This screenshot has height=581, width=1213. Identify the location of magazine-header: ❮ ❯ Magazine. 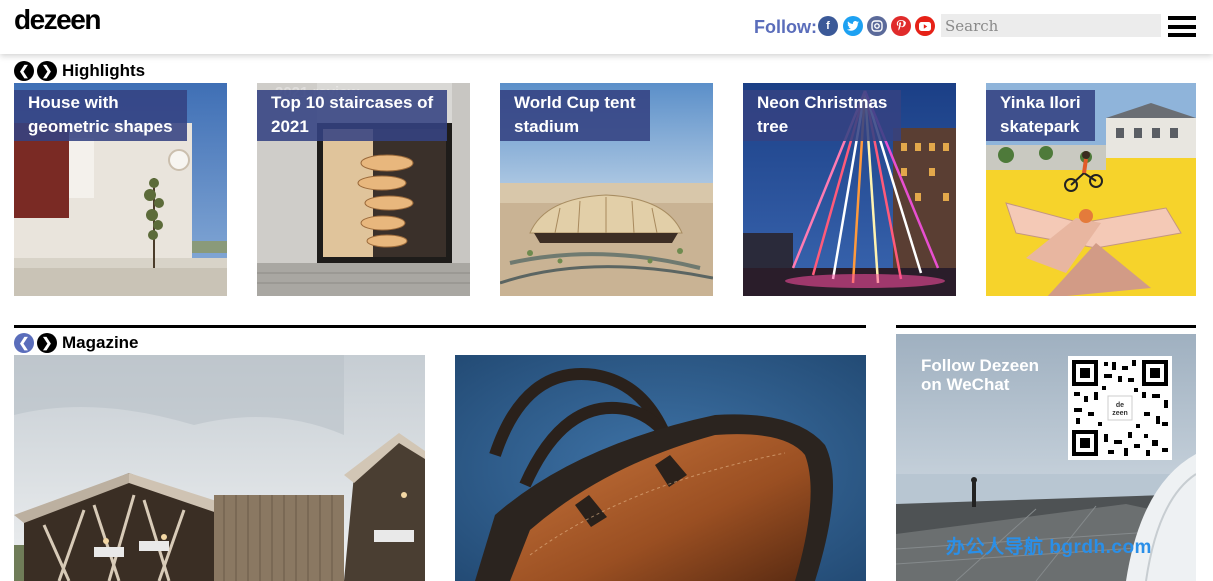
(76, 343).